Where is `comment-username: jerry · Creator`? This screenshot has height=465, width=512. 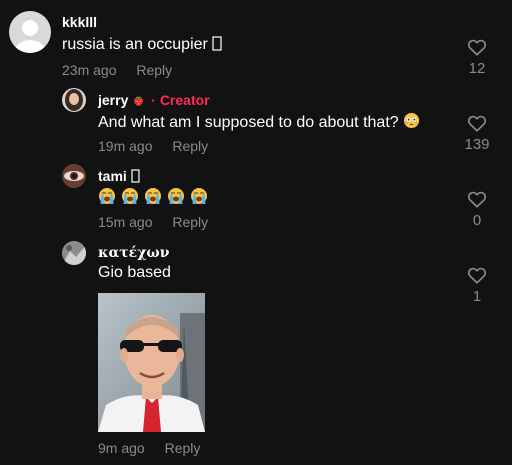
comment-username: jerry · Creator is located at coordinates (154, 101).